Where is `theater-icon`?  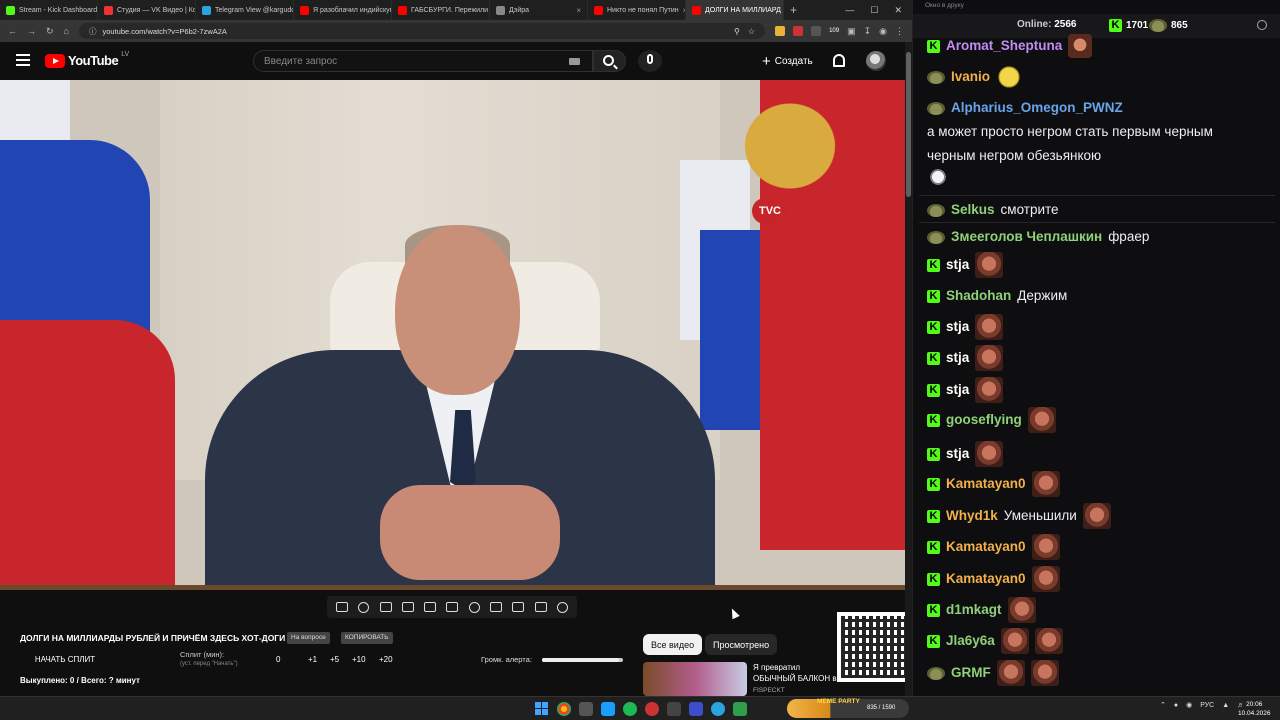 theater-icon is located at coordinates (452, 607).